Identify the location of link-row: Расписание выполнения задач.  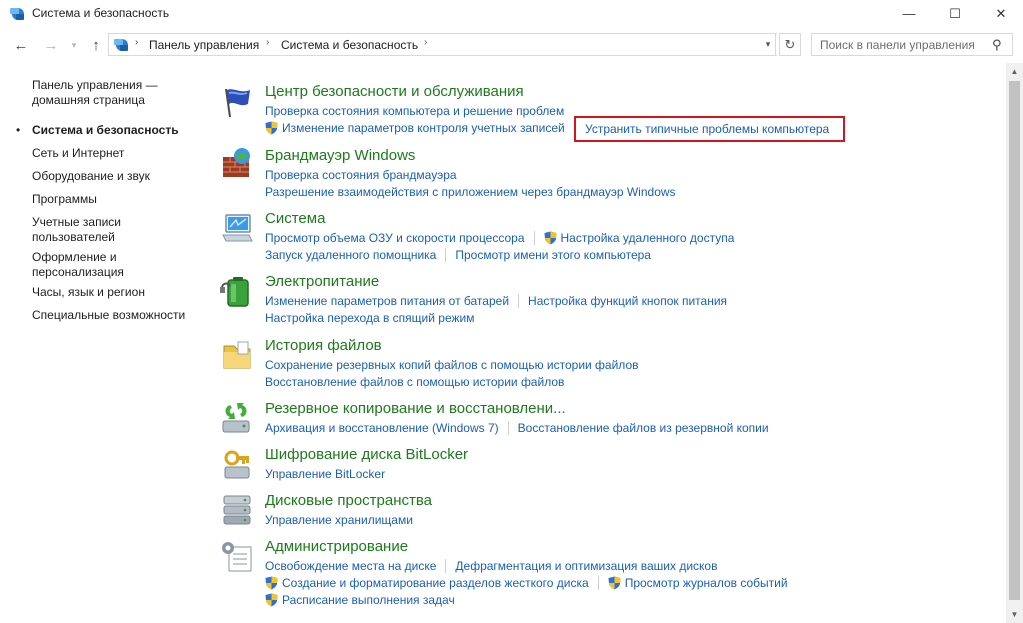
(360, 600).